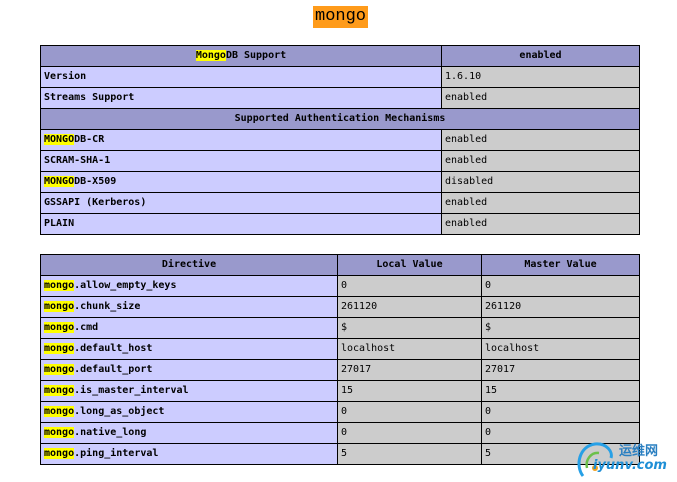 This screenshot has height=482, width=677. Describe the element at coordinates (241, 98) in the screenshot. I see `support-row-label: Streams Support` at that location.